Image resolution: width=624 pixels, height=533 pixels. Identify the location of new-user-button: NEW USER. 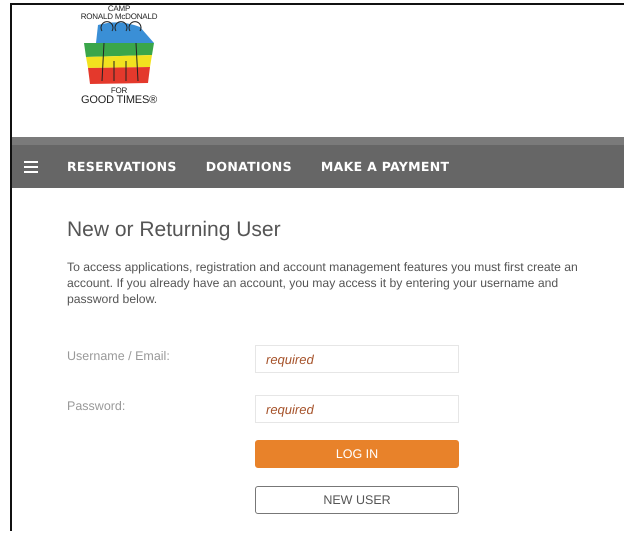
(357, 500).